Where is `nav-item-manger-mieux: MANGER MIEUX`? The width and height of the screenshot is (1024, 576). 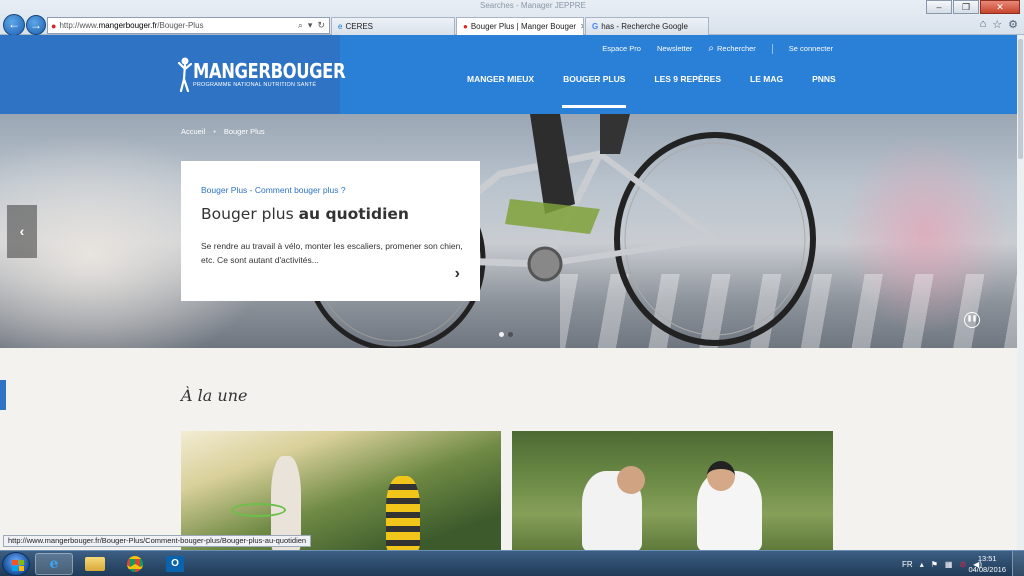
nav-item-manger-mieux: MANGER MIEUX is located at coordinates (500, 91).